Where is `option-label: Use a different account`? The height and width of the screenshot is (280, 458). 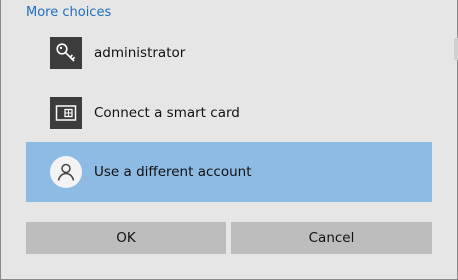 option-label: Use a different account is located at coordinates (173, 172).